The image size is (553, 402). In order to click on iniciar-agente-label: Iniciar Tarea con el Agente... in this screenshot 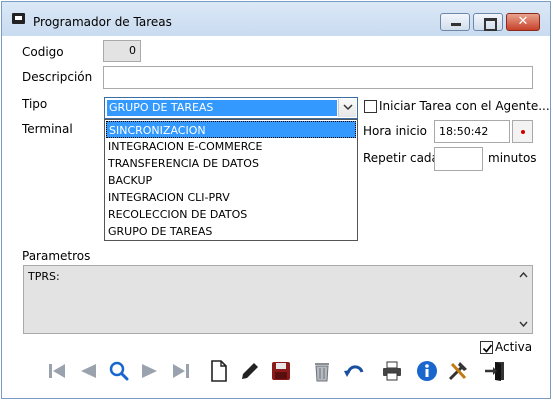, I will do `click(464, 106)`.